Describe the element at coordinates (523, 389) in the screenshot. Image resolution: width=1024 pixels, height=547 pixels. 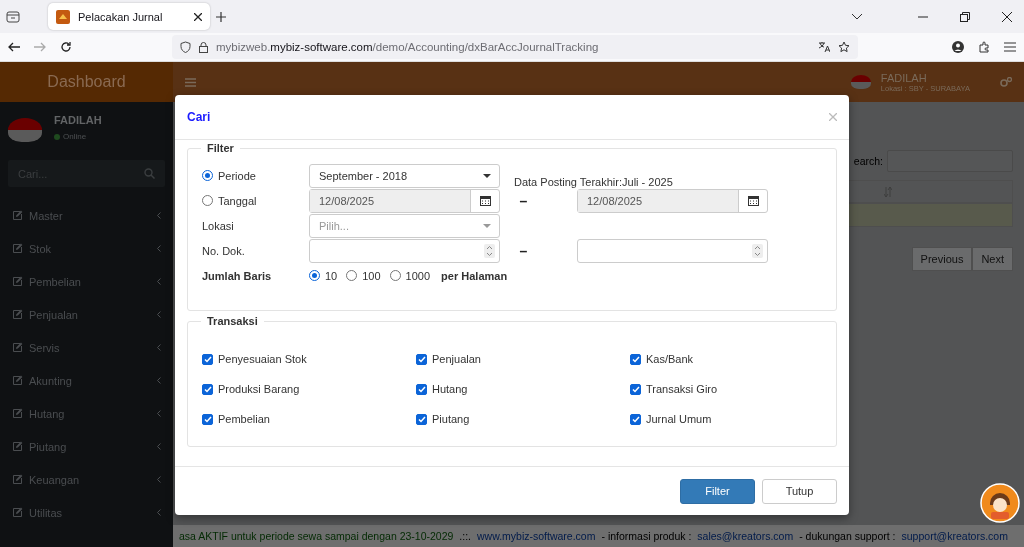
I see `checkbox-option: Hutang` at that location.